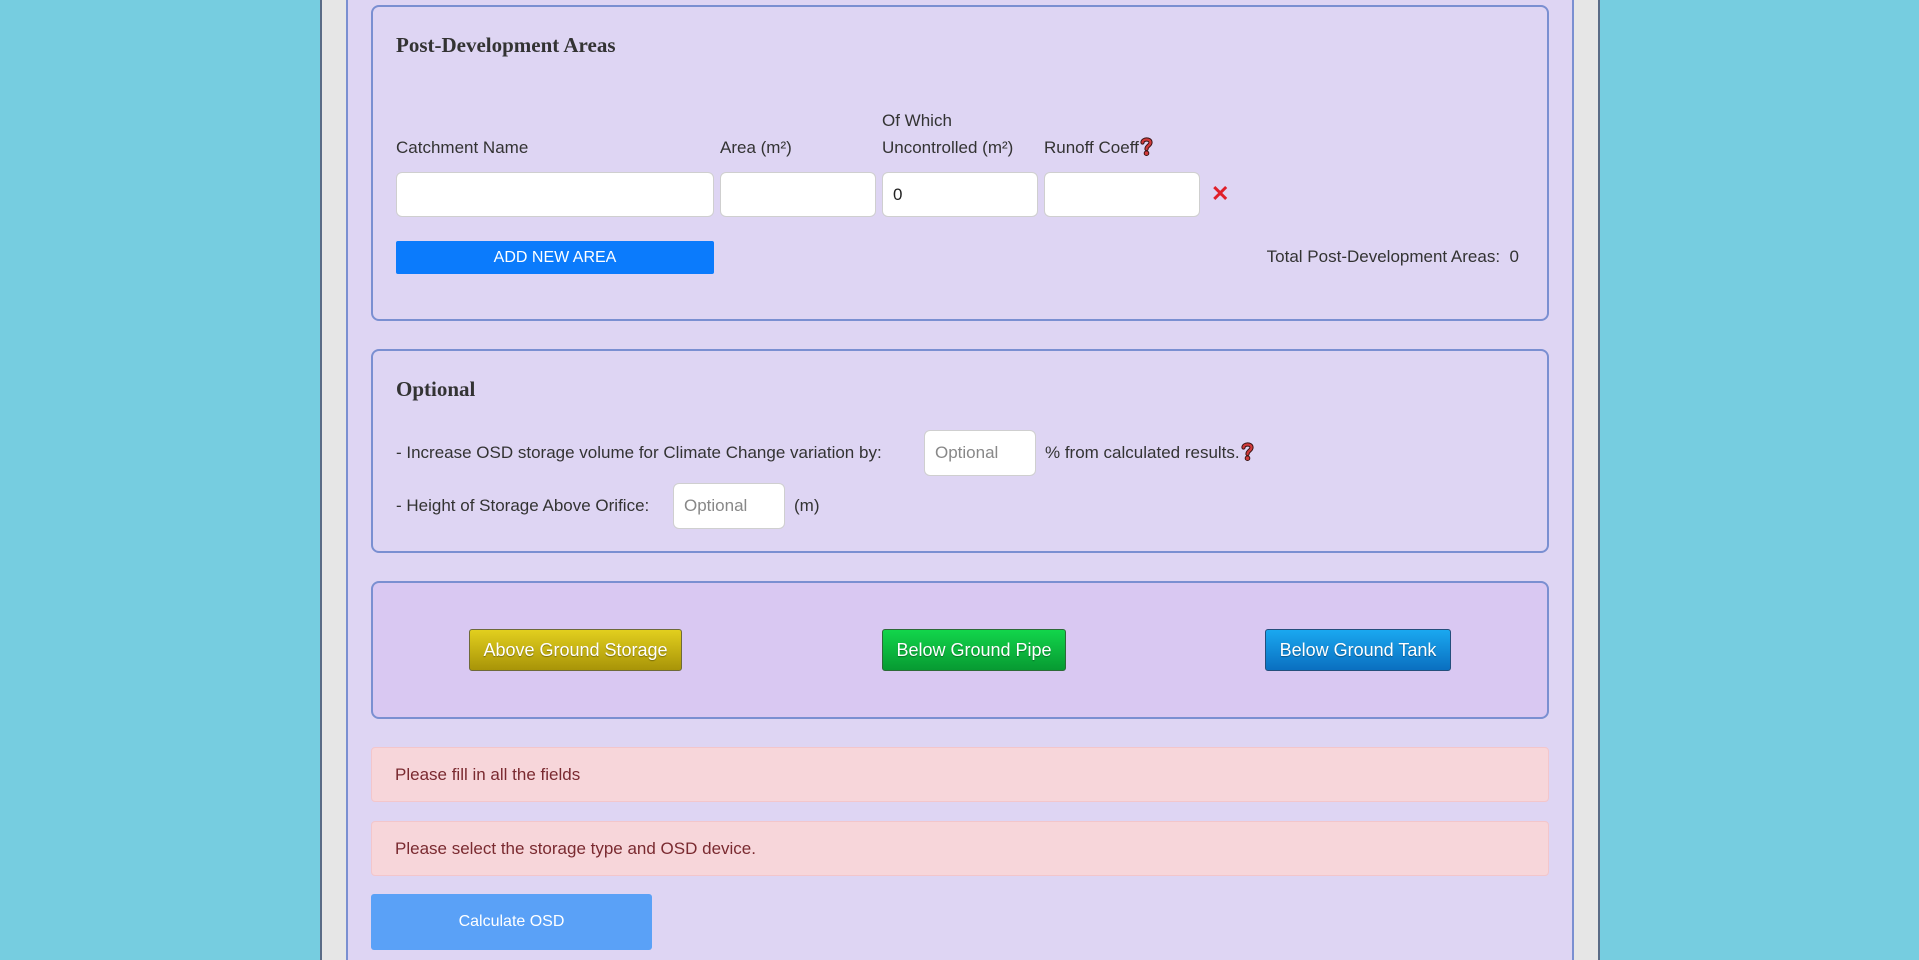 The image size is (1919, 960). I want to click on fill-fields-alert: Please fill in all the fields, so click(960, 774).